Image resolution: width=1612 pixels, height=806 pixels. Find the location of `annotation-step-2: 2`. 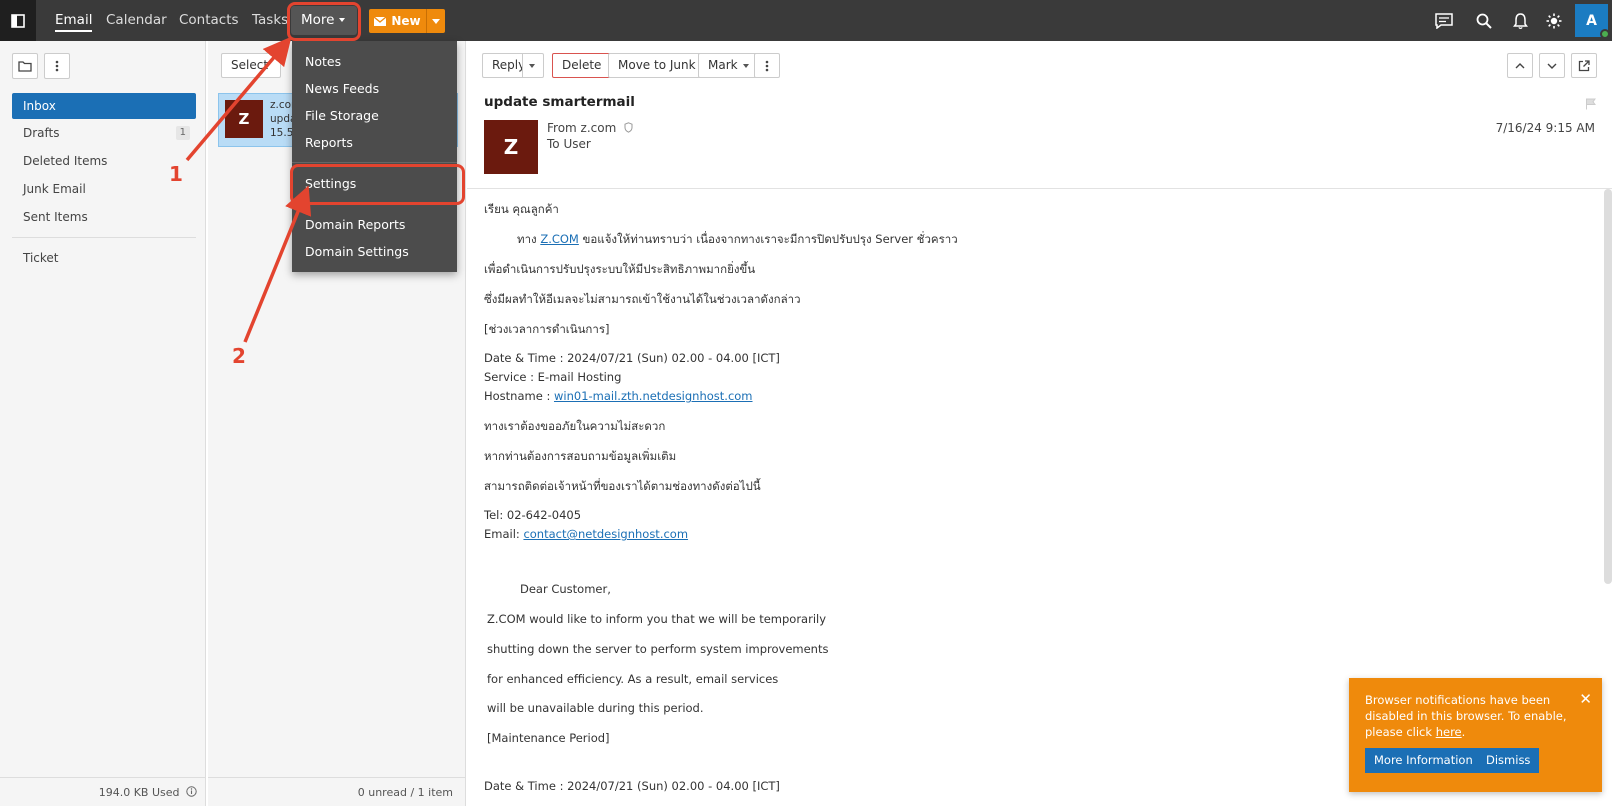

annotation-step-2: 2 is located at coordinates (239, 356).